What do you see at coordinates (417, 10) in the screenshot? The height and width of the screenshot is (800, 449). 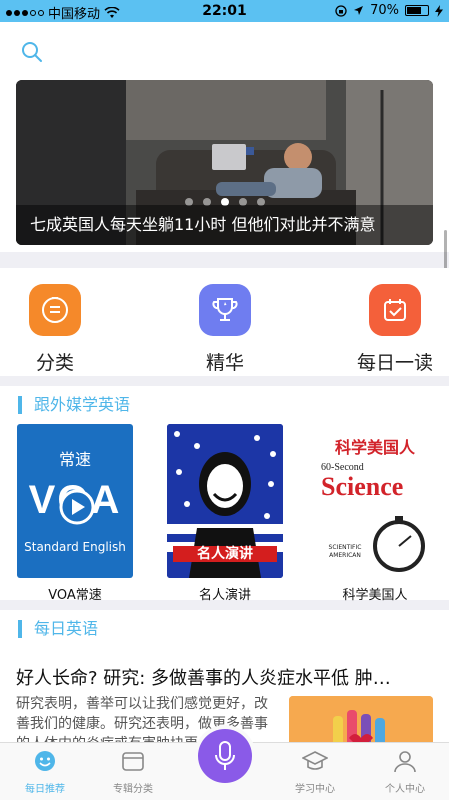 I see `battery-icon` at bounding box center [417, 10].